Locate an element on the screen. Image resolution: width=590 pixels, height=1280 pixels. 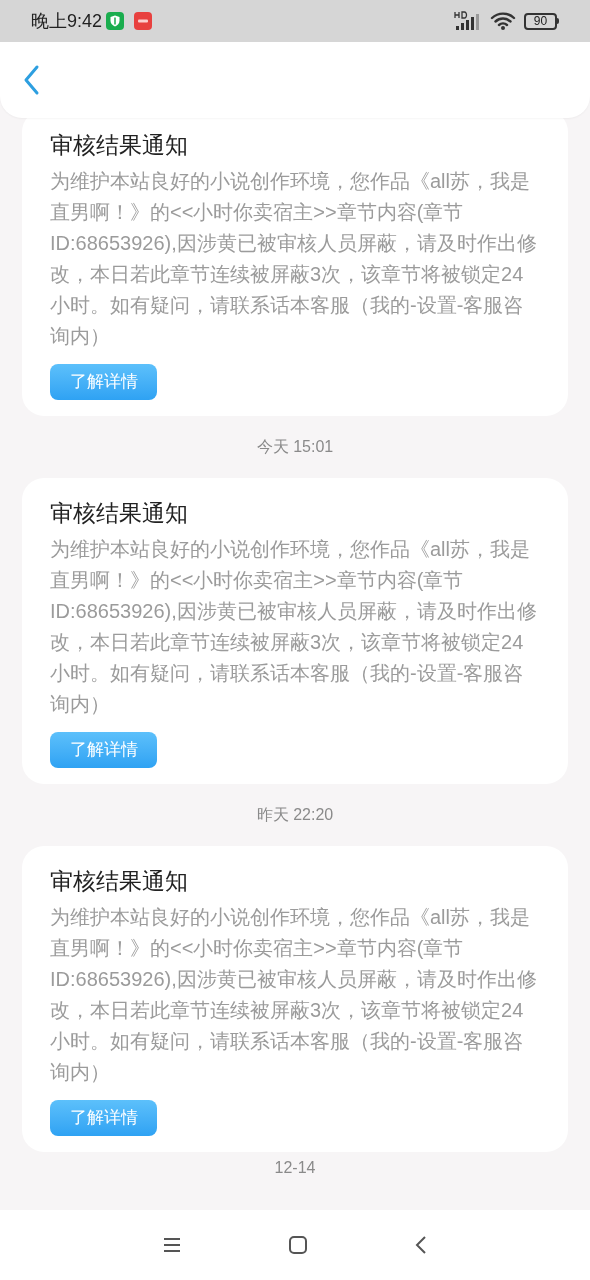
signal-icon is located at coordinates (468, 21).